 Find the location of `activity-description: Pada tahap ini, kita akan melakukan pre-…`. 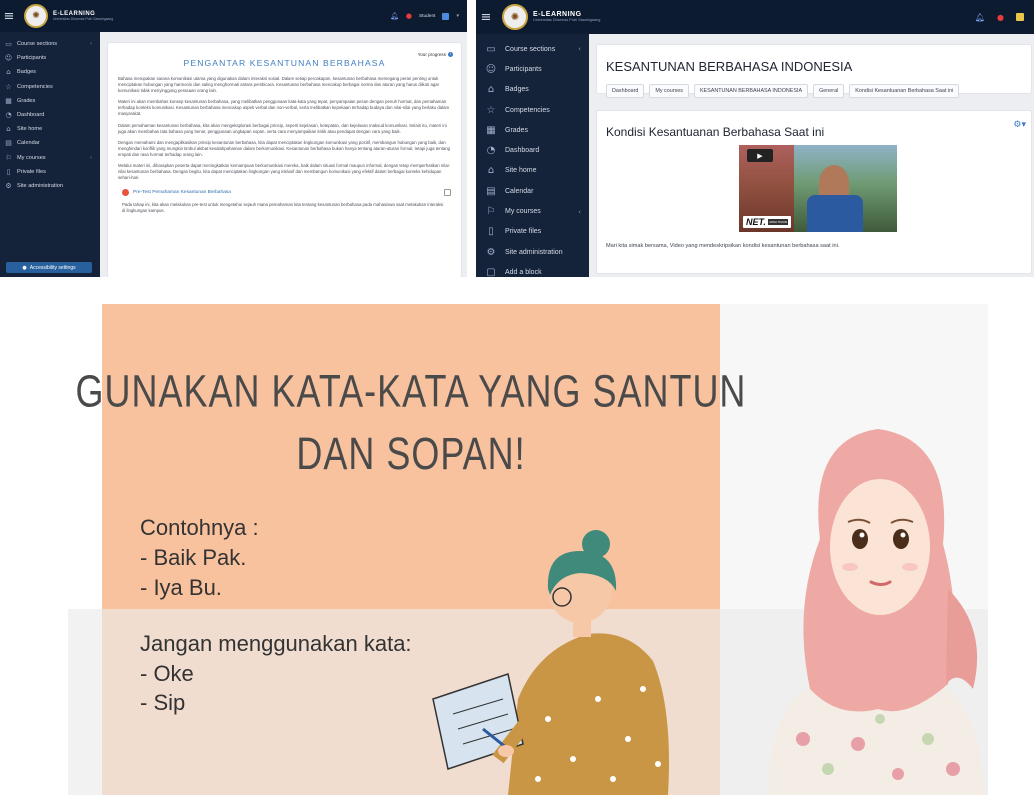

activity-description: Pada tahap ini, kita akan melakukan pre-… is located at coordinates (283, 208).